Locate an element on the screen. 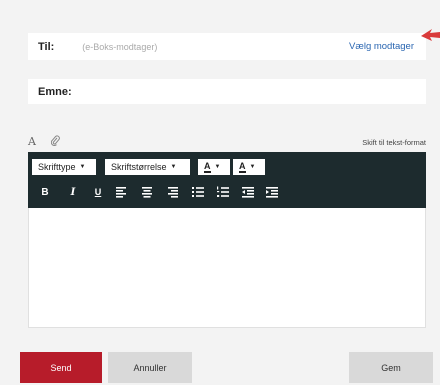  bullet-list-icon is located at coordinates (198, 192).